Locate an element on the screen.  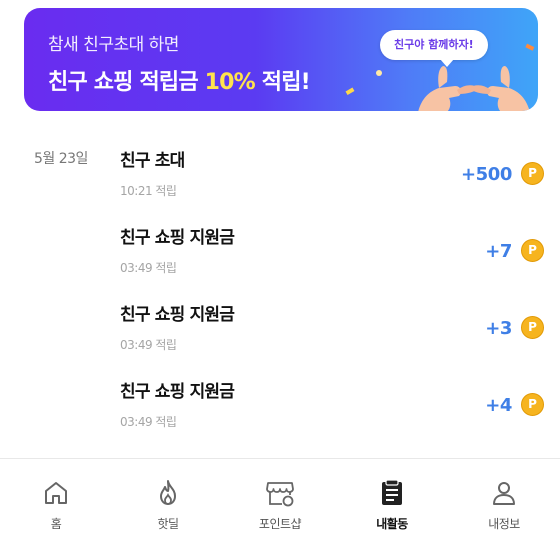
list-item: 친구 쇼핑 지원금 03:49 적립 +3 P is located at coordinates (280, 322).